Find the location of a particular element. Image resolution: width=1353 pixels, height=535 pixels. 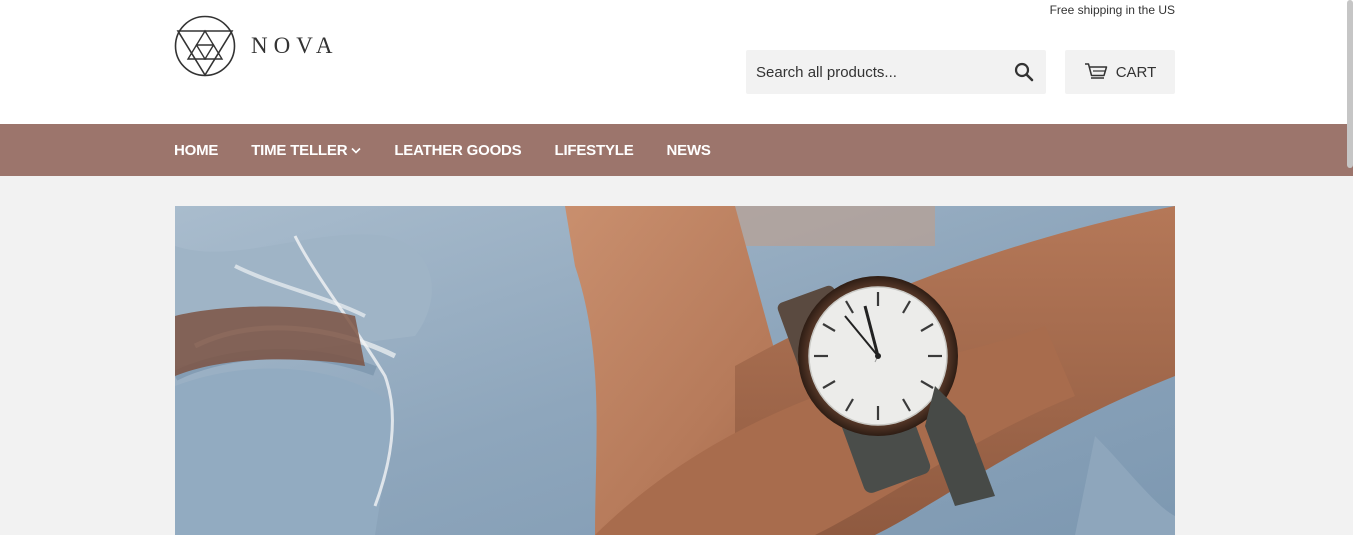

scrollbar-thumb is located at coordinates (1350, 84).